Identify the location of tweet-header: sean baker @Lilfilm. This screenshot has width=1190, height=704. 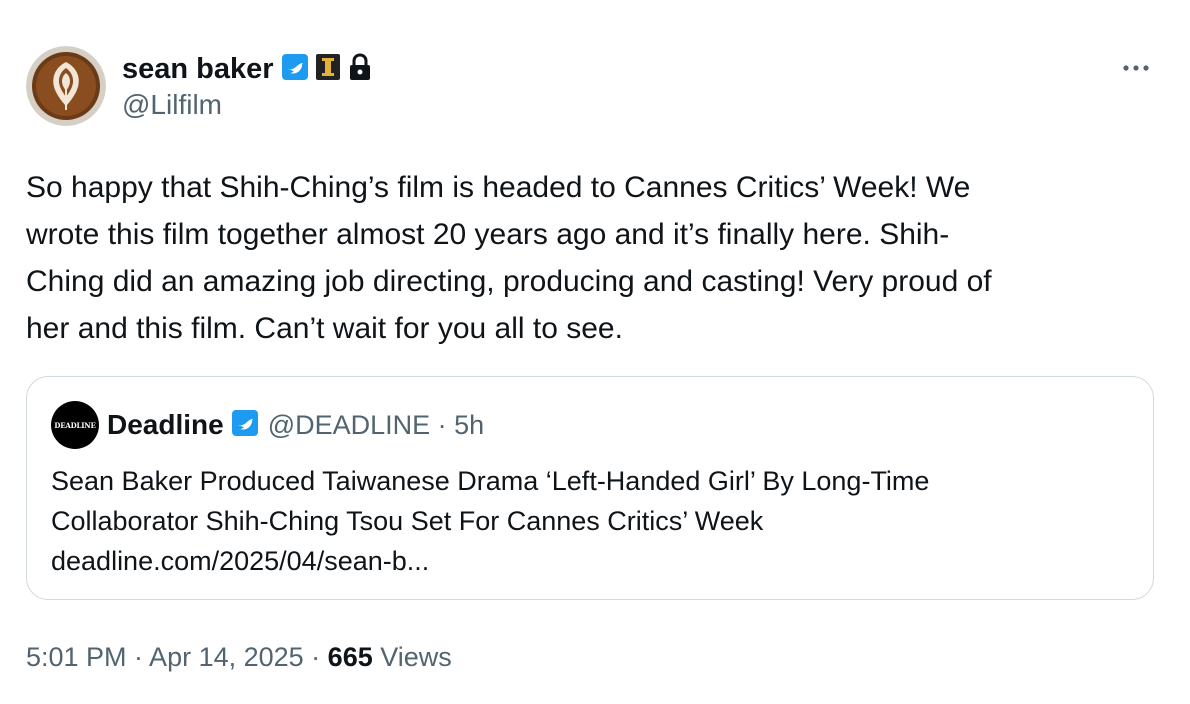
(596, 87).